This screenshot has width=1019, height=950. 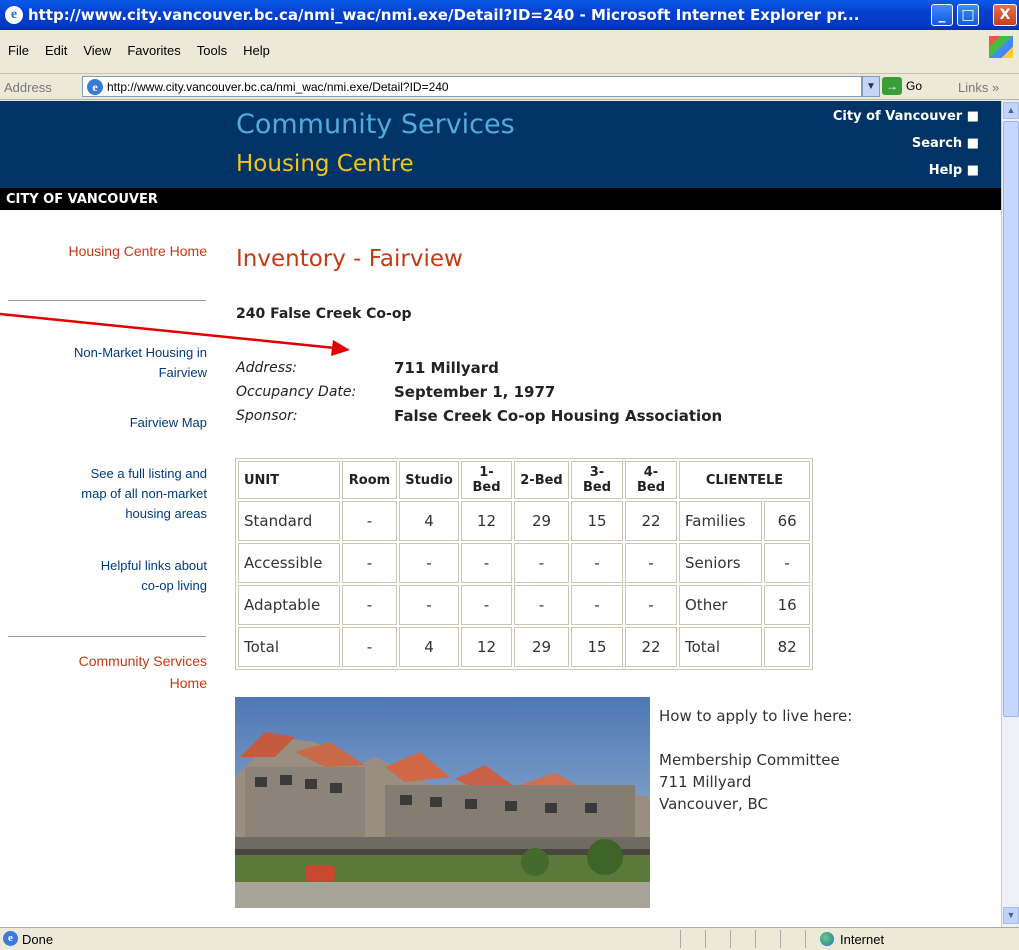 What do you see at coordinates (56, 44) in the screenshot?
I see `menu-edit: Edit` at bounding box center [56, 44].